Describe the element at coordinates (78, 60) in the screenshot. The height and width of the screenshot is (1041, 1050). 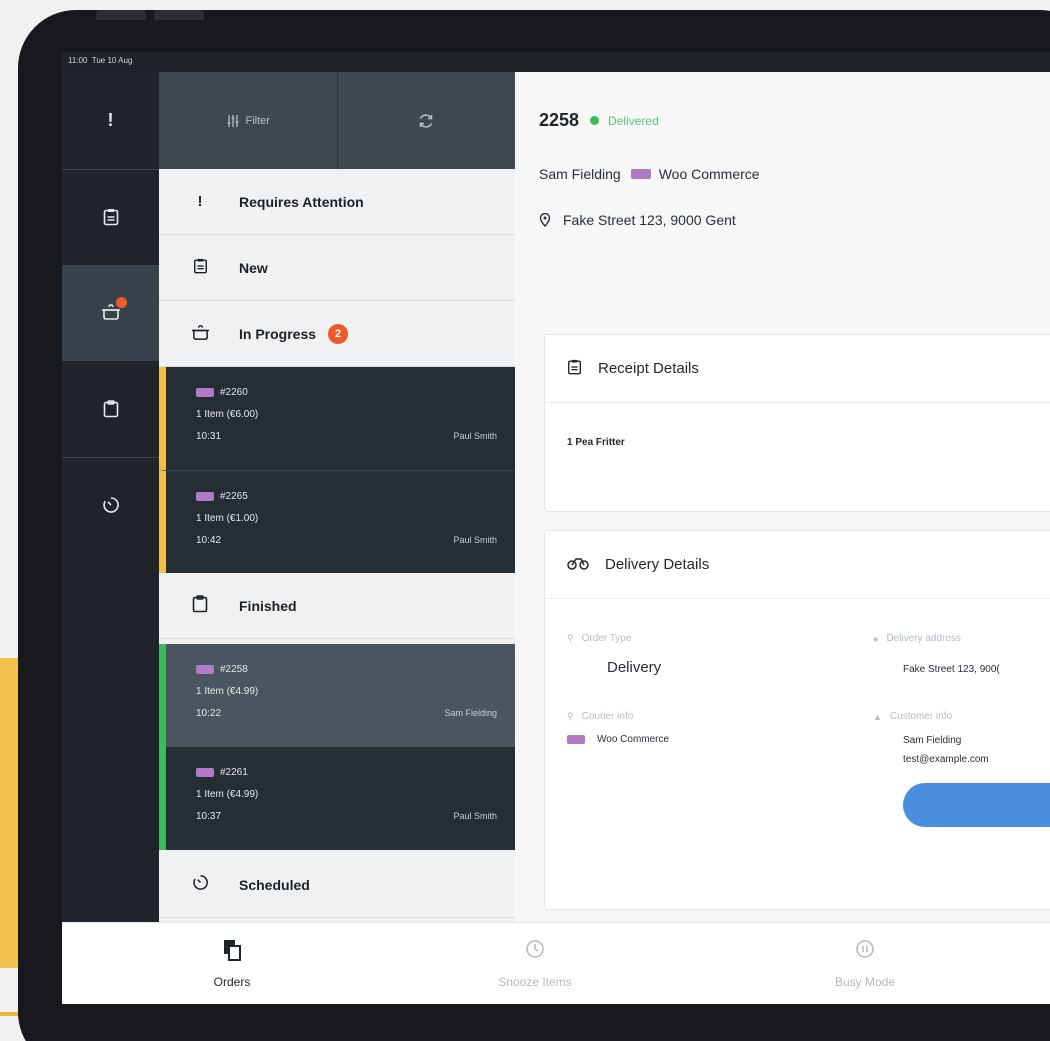
I see `status-time: 11:00` at that location.